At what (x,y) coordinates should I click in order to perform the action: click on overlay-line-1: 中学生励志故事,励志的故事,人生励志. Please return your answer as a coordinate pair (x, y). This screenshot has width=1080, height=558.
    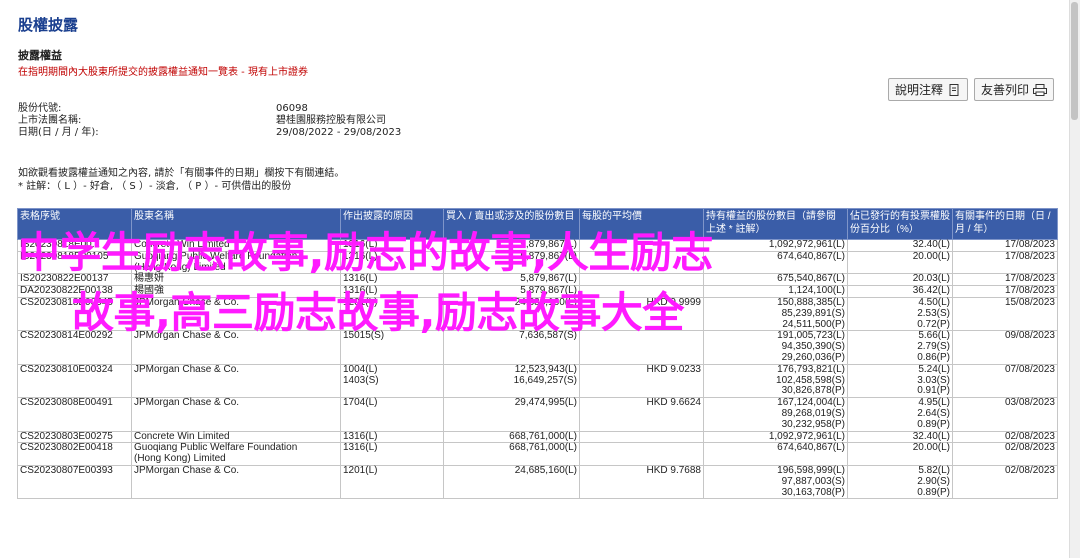
    Looking at the image, I should click on (365, 252).